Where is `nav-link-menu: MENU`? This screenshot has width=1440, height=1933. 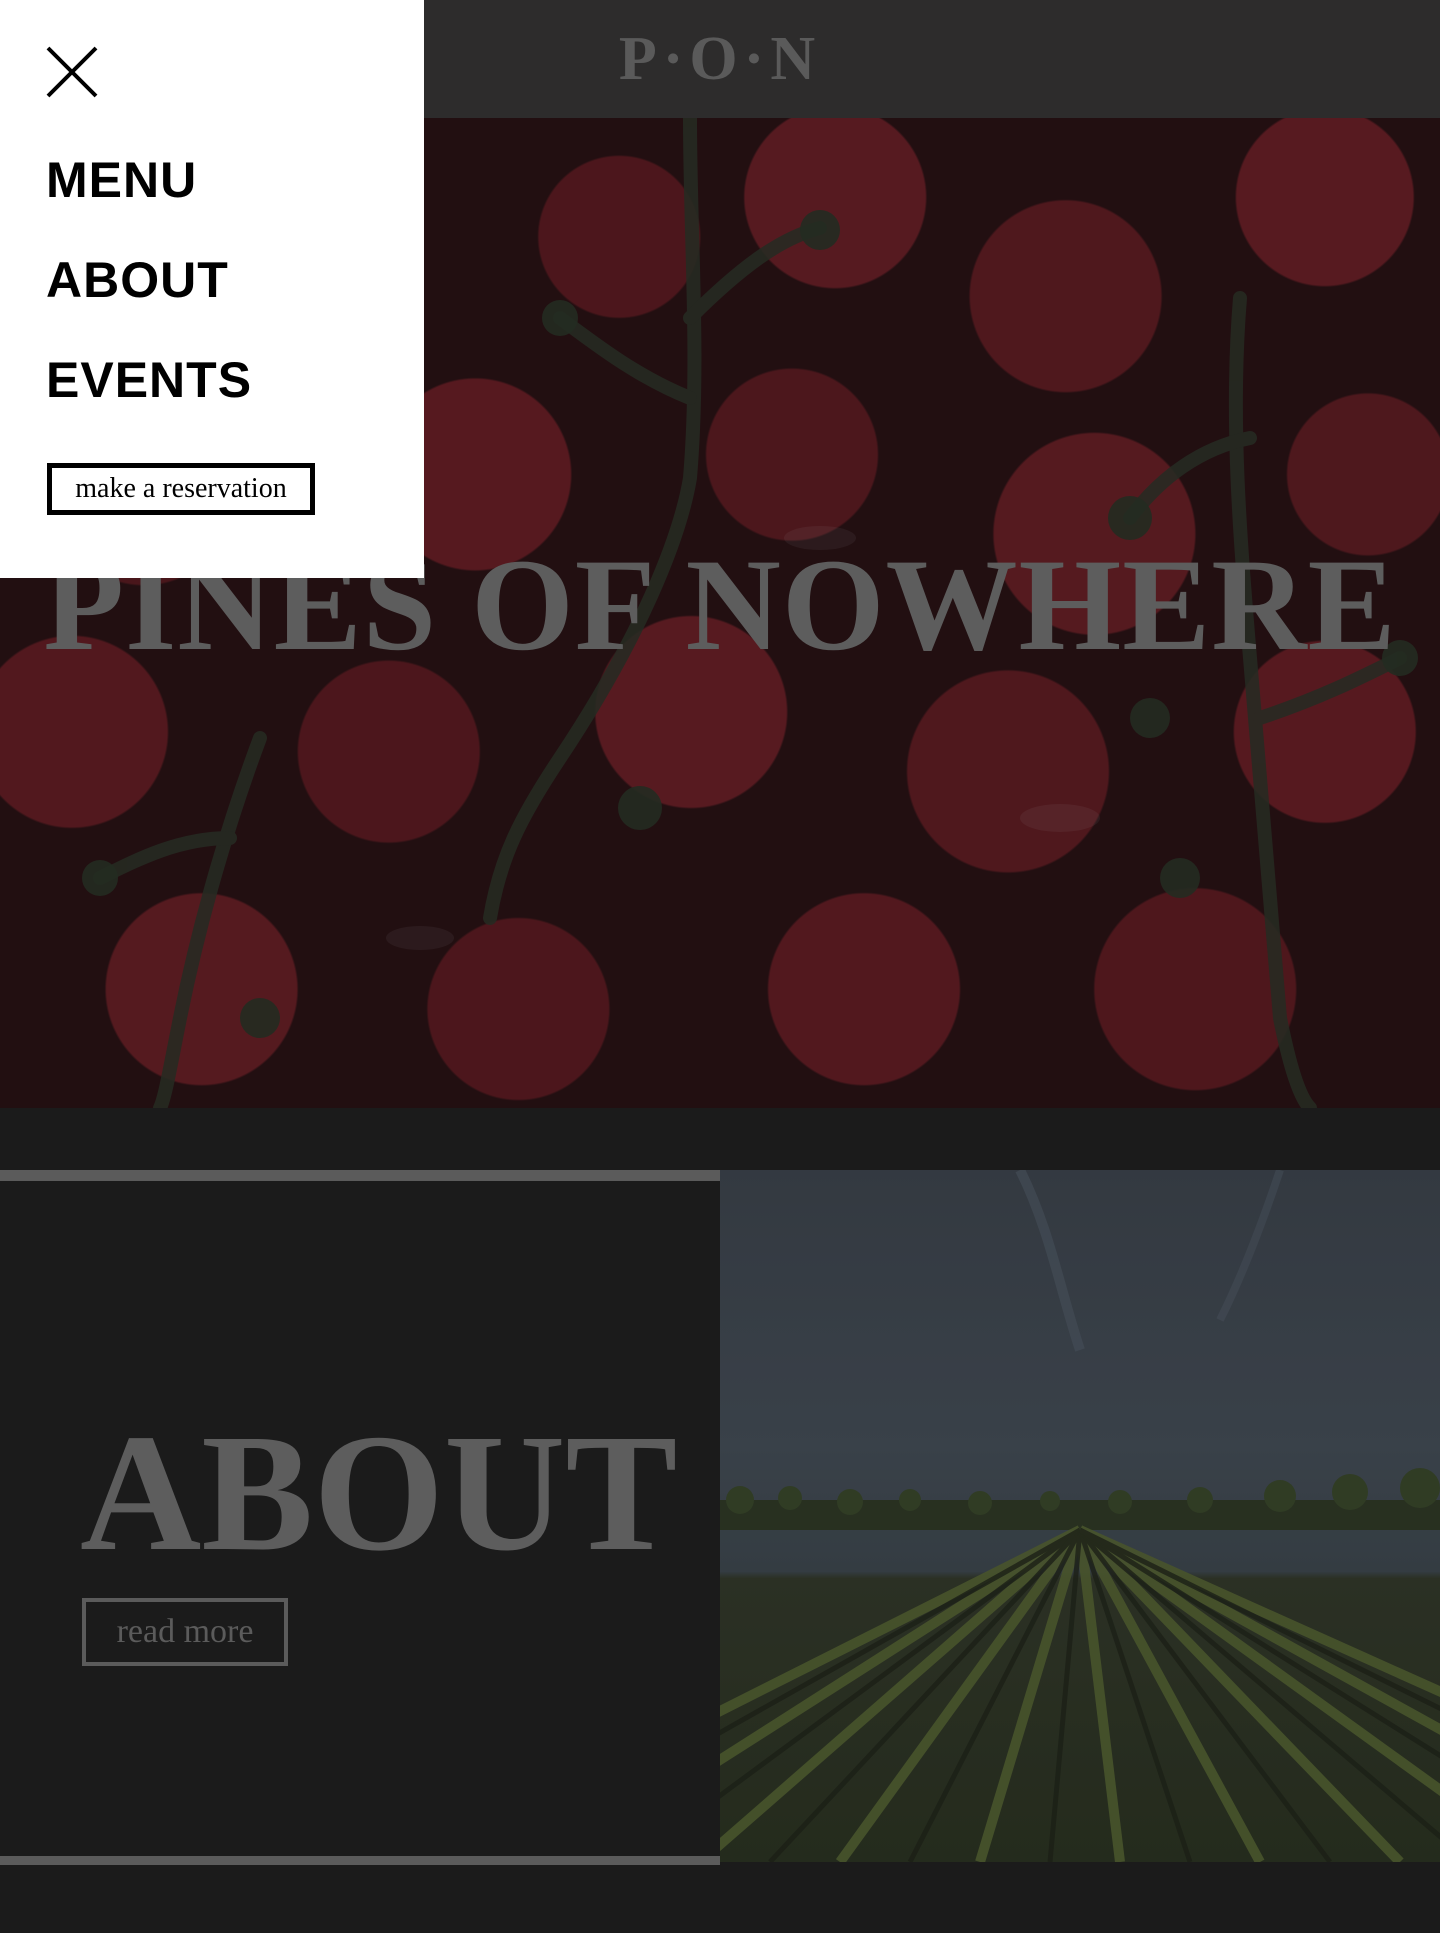 nav-link-menu: MENU is located at coordinates (149, 180).